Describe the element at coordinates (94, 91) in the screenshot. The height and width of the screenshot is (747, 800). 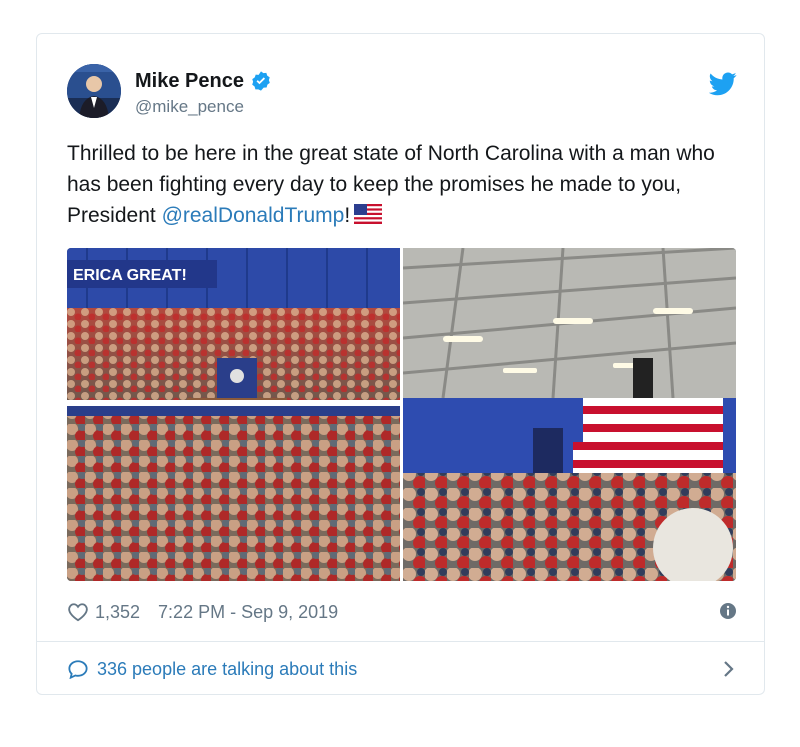
I see `avatar` at that location.